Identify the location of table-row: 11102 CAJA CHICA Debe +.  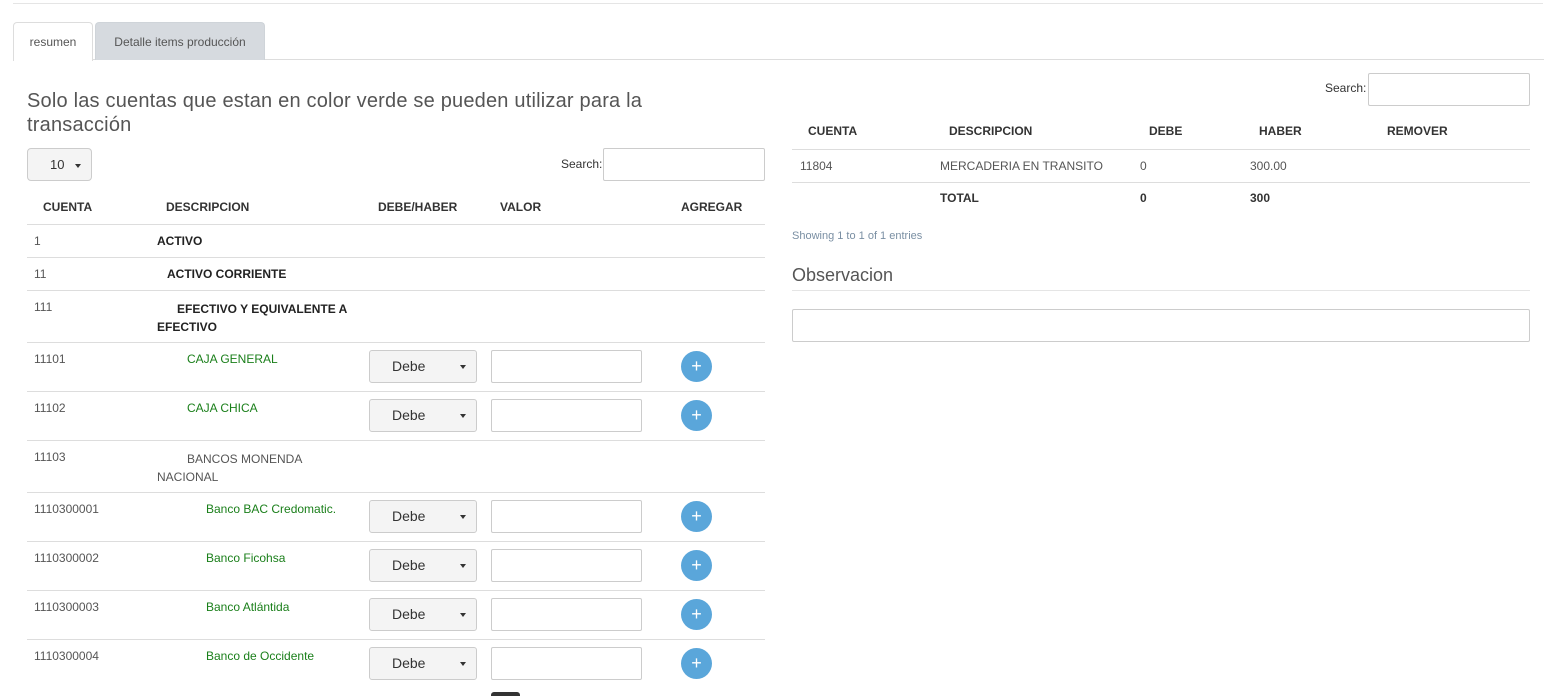
(396, 416).